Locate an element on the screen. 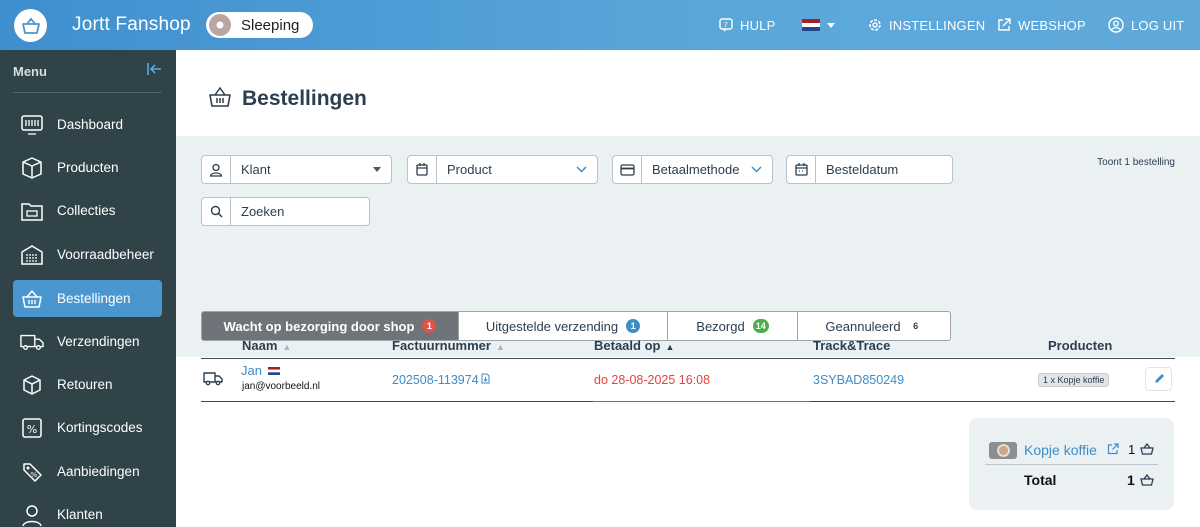  customer-name-link: Jan is located at coordinates (251, 370).